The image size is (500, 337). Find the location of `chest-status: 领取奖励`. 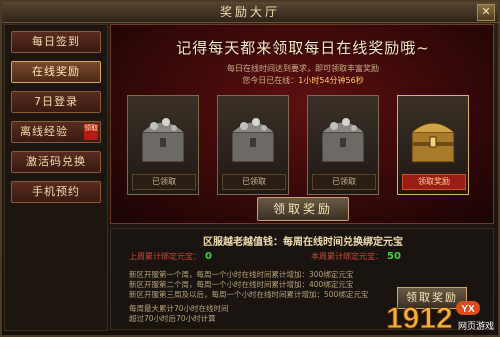

chest-status: 领取奖励 is located at coordinates (434, 182).